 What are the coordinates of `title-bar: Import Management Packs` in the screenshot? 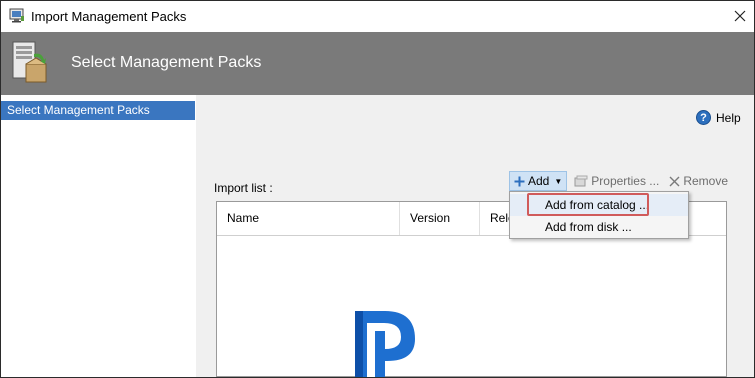 It's located at (377, 16).